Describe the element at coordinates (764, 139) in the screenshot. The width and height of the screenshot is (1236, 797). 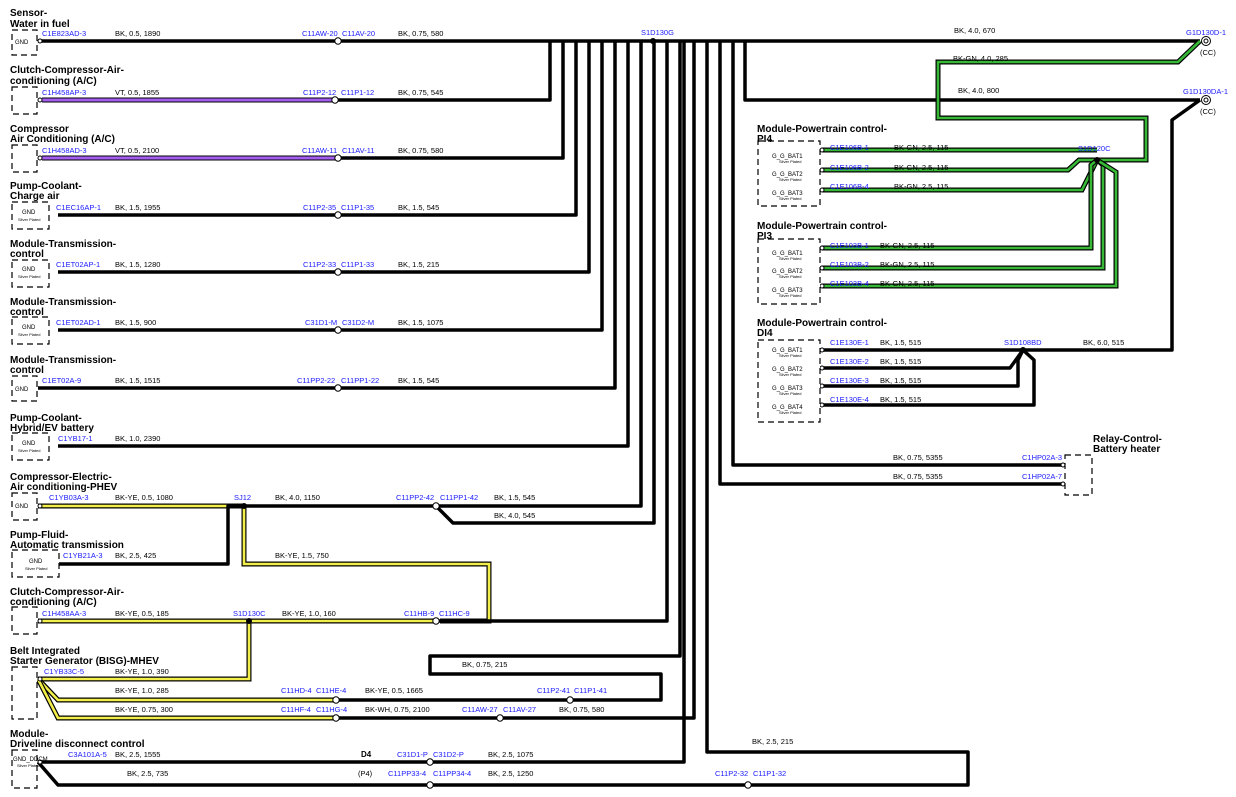
I see `title-pi4-2: PI4` at that location.